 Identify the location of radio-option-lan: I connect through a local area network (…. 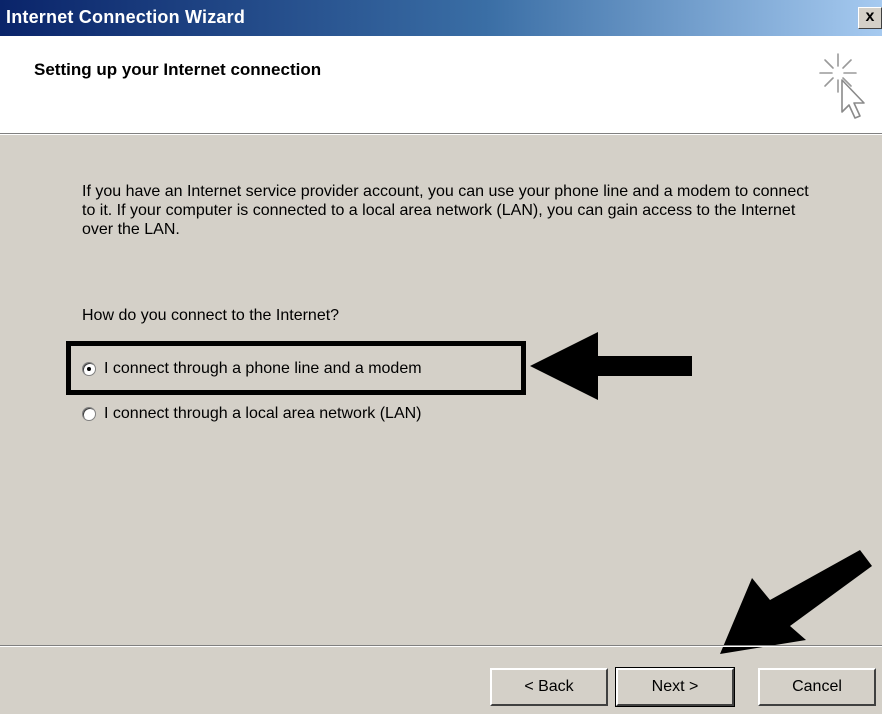
(252, 414).